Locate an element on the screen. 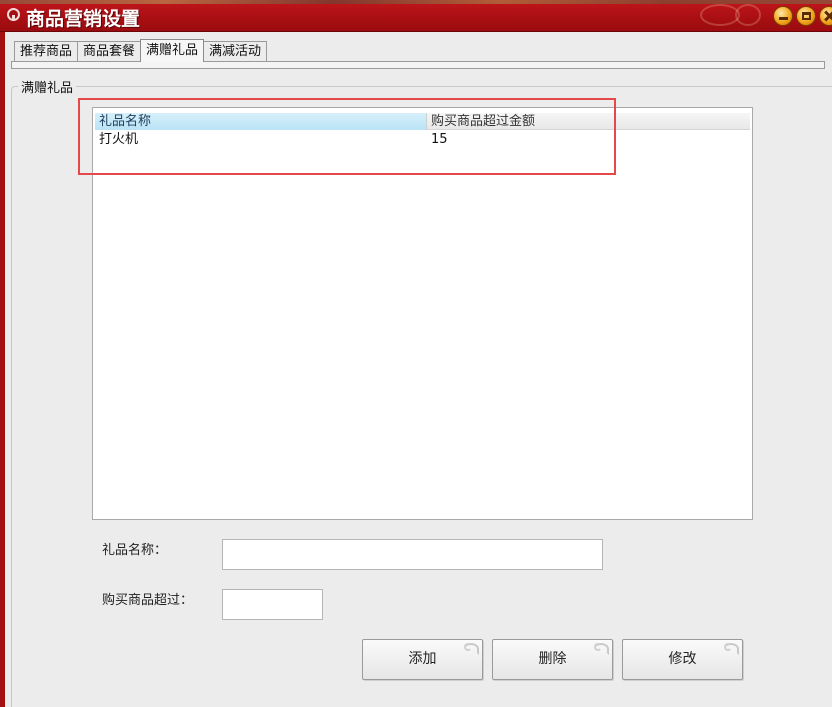 This screenshot has width=832, height=707. edit-button-label: 修改 is located at coordinates (682, 659).